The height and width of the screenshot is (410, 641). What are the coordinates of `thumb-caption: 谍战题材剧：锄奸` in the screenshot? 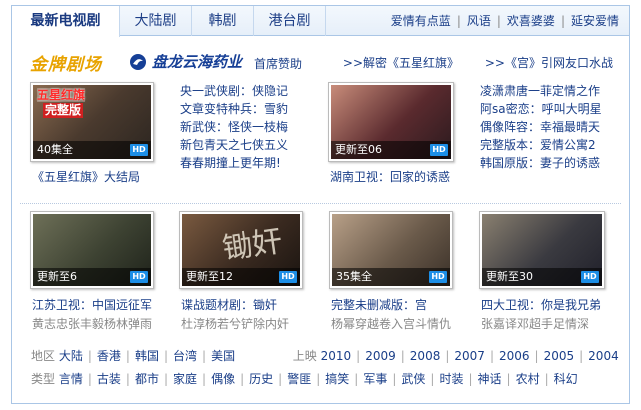 It's located at (229, 304).